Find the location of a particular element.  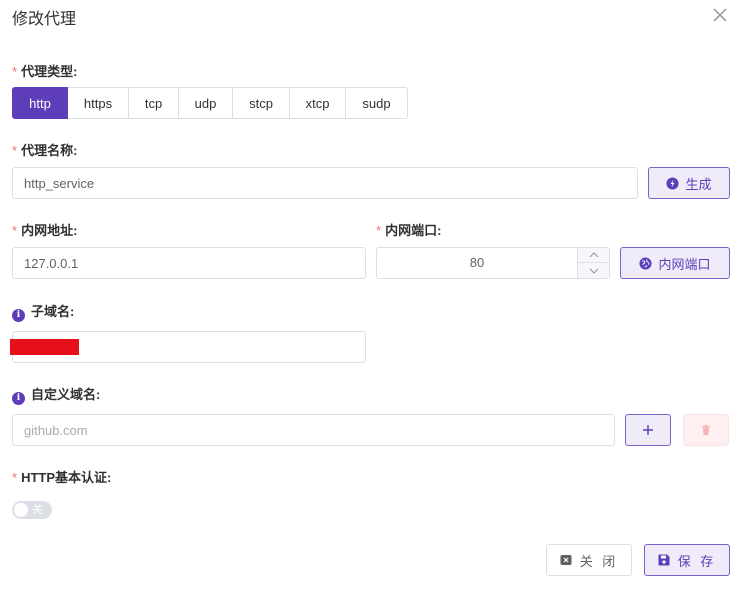

local-address-label: * 内网地址: is located at coordinates (44, 229).